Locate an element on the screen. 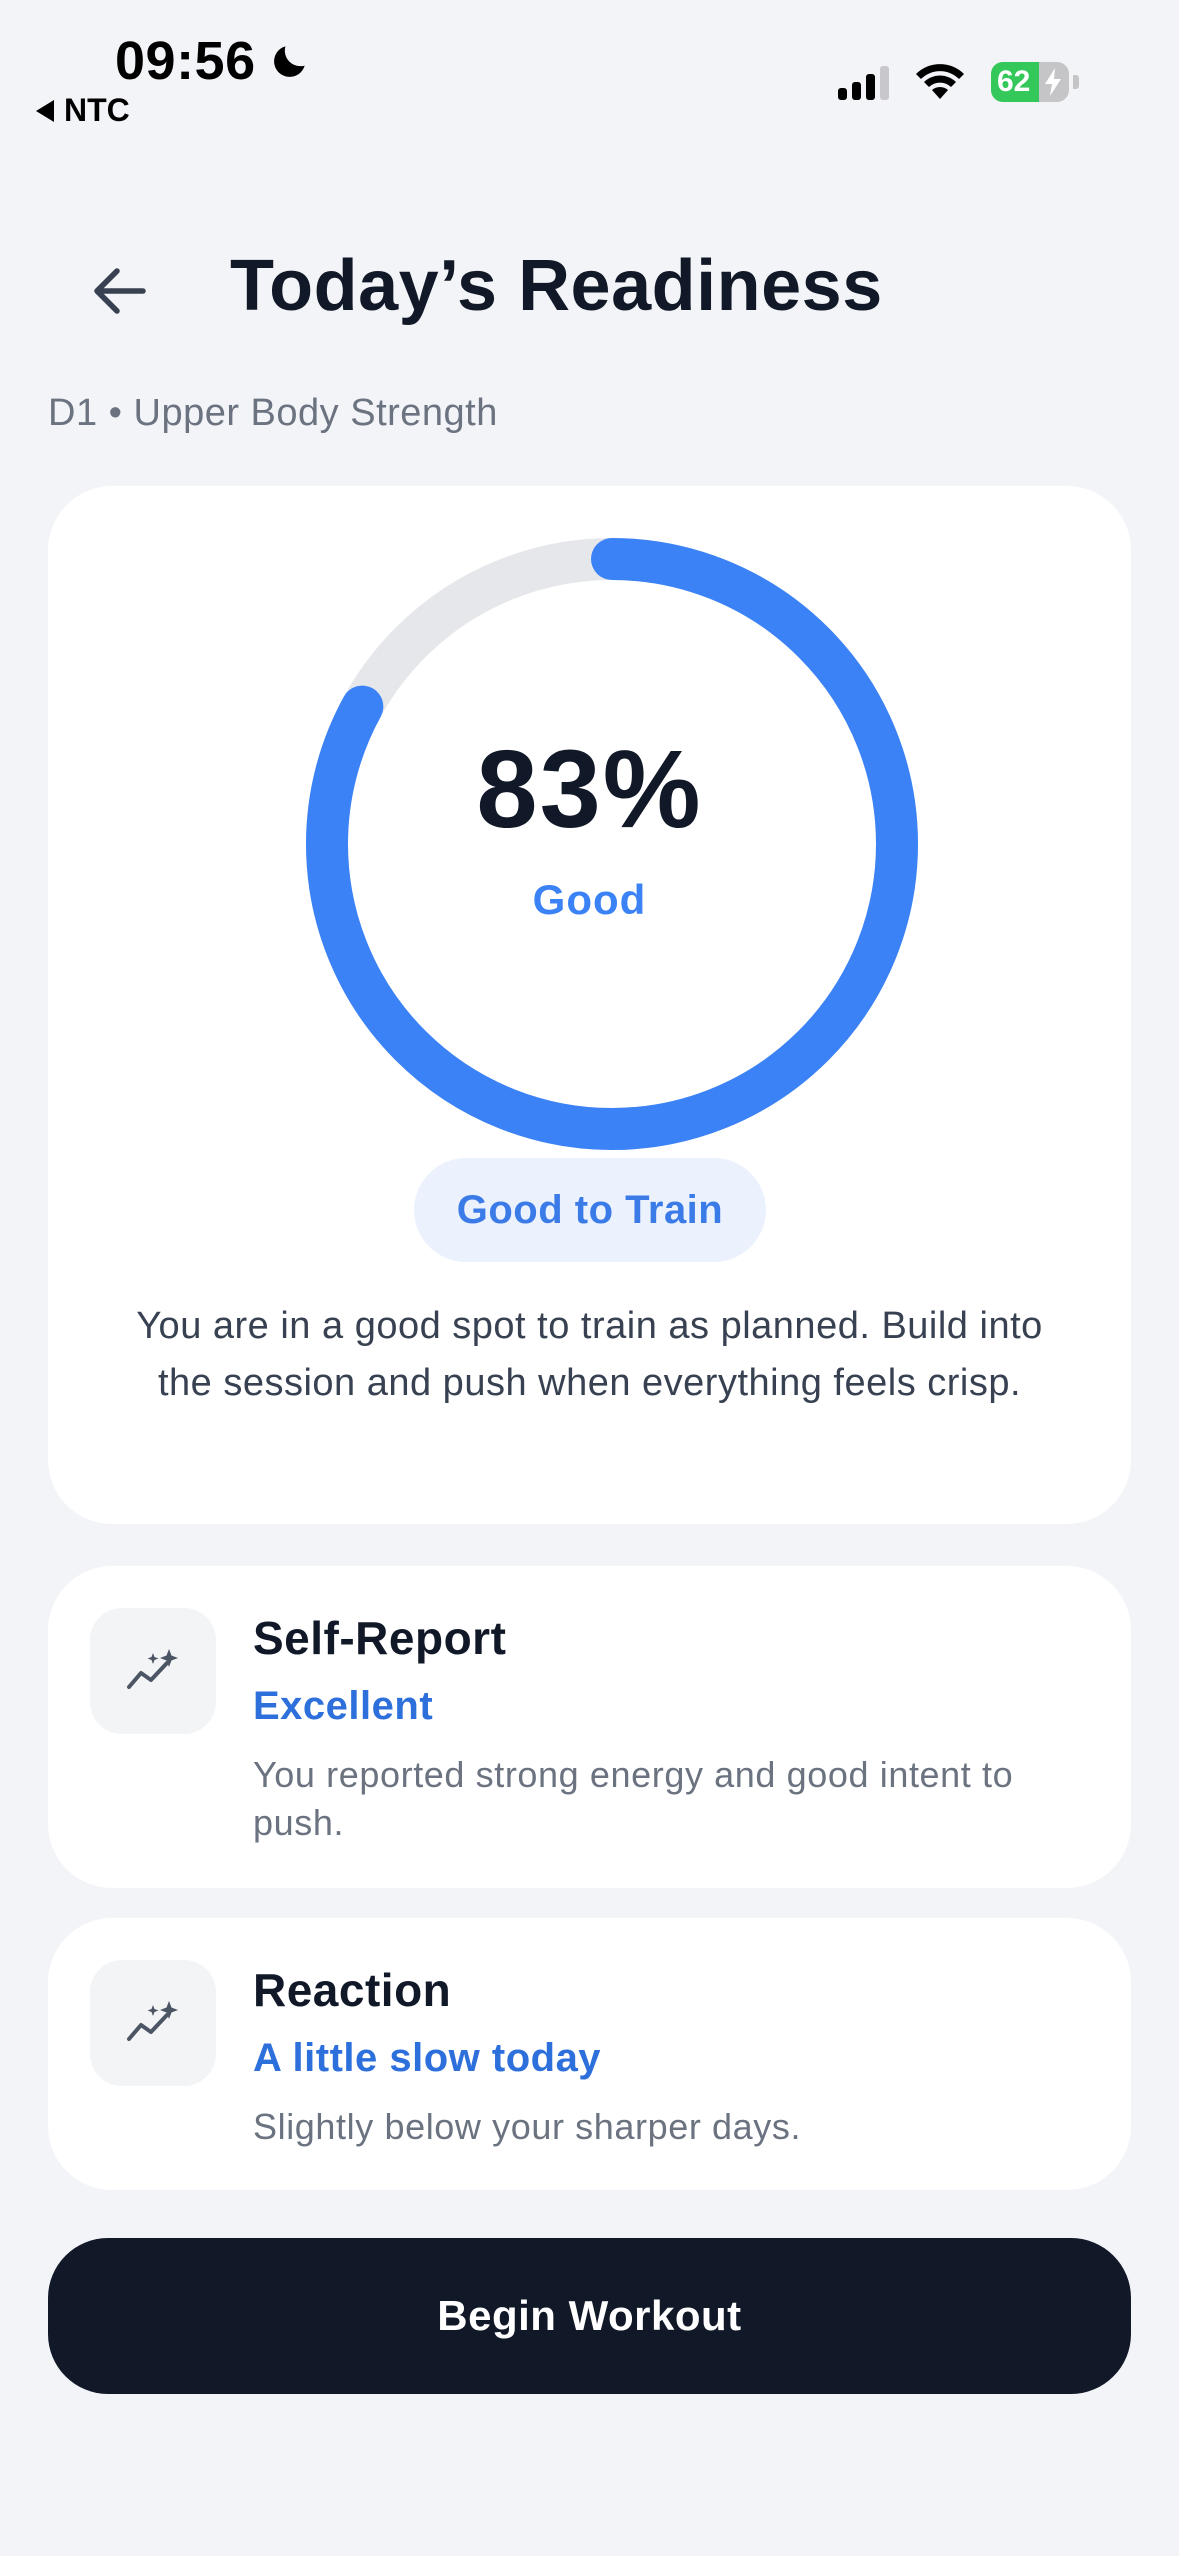 This screenshot has height=2556, width=1179. status-badge: Good to Train is located at coordinates (590, 1210).